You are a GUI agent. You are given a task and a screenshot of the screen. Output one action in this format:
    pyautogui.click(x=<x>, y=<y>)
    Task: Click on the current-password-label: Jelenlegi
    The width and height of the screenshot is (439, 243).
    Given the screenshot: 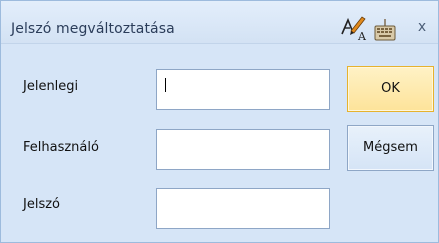 What is the action you would take?
    pyautogui.click(x=51, y=86)
    